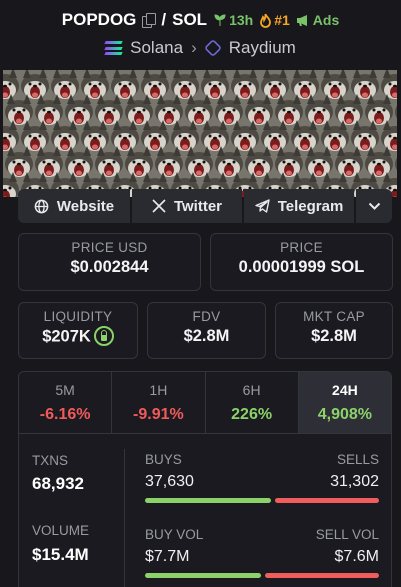 Image resolution: width=401 pixels, height=587 pixels. What do you see at coordinates (163, 459) in the screenshot?
I see `buys-label: BUYS` at bounding box center [163, 459].